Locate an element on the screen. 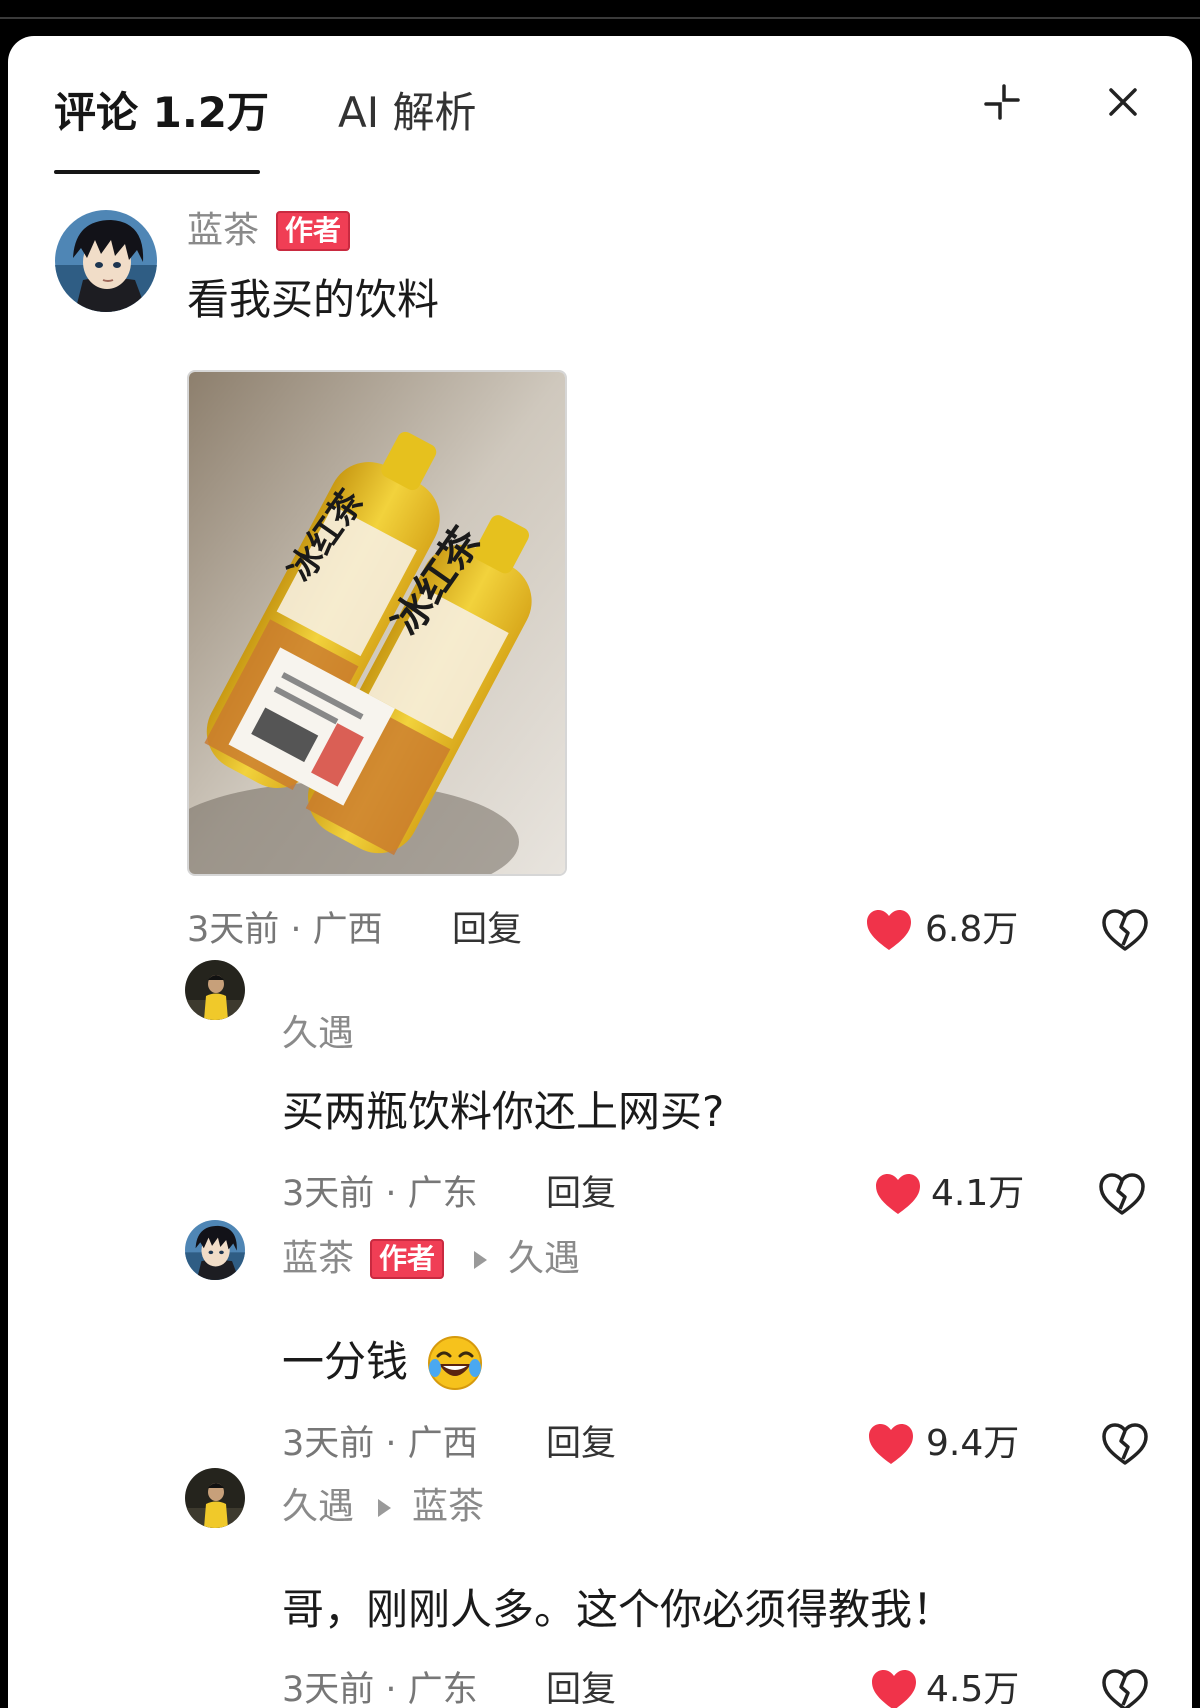 This screenshot has width=1200, height=1708. window-top-edge is located at coordinates (600, 18).